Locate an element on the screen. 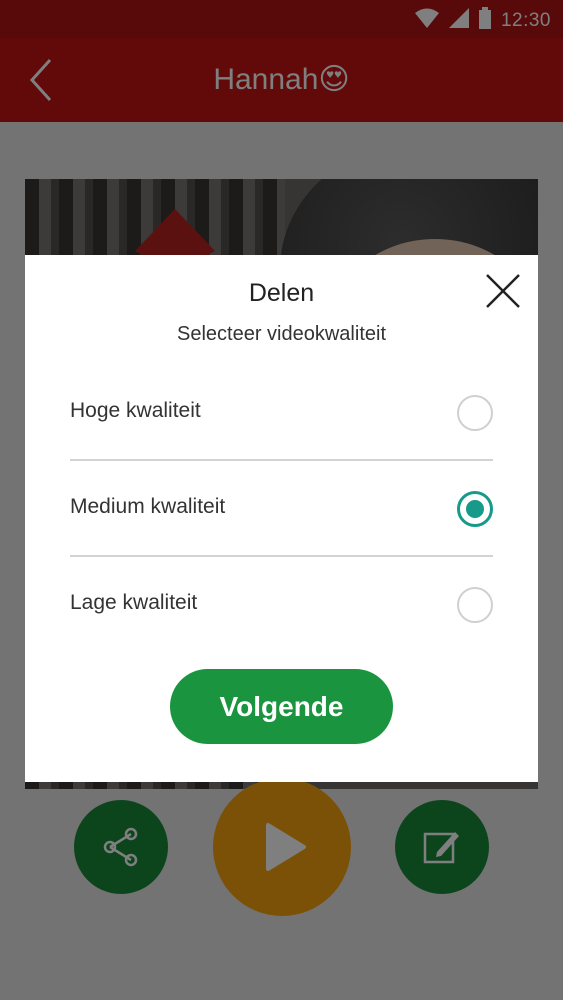 The width and height of the screenshot is (563, 1000). option-label: Lage kwaliteit is located at coordinates (134, 602).